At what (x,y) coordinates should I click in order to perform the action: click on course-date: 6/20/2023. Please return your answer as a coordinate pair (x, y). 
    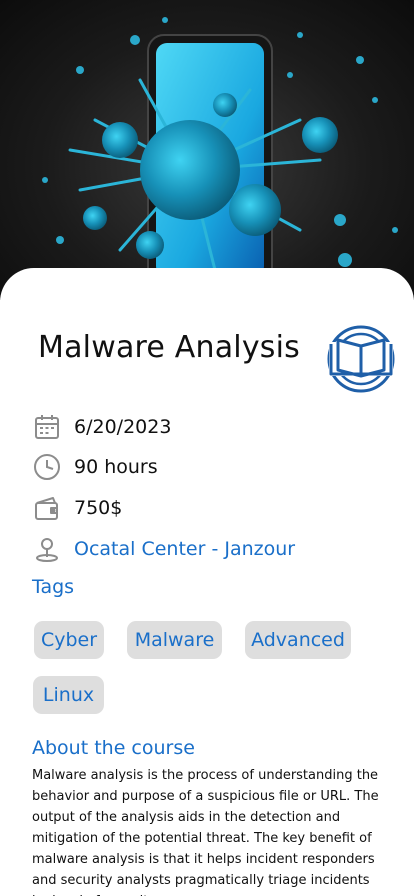
    Looking at the image, I should click on (123, 427).